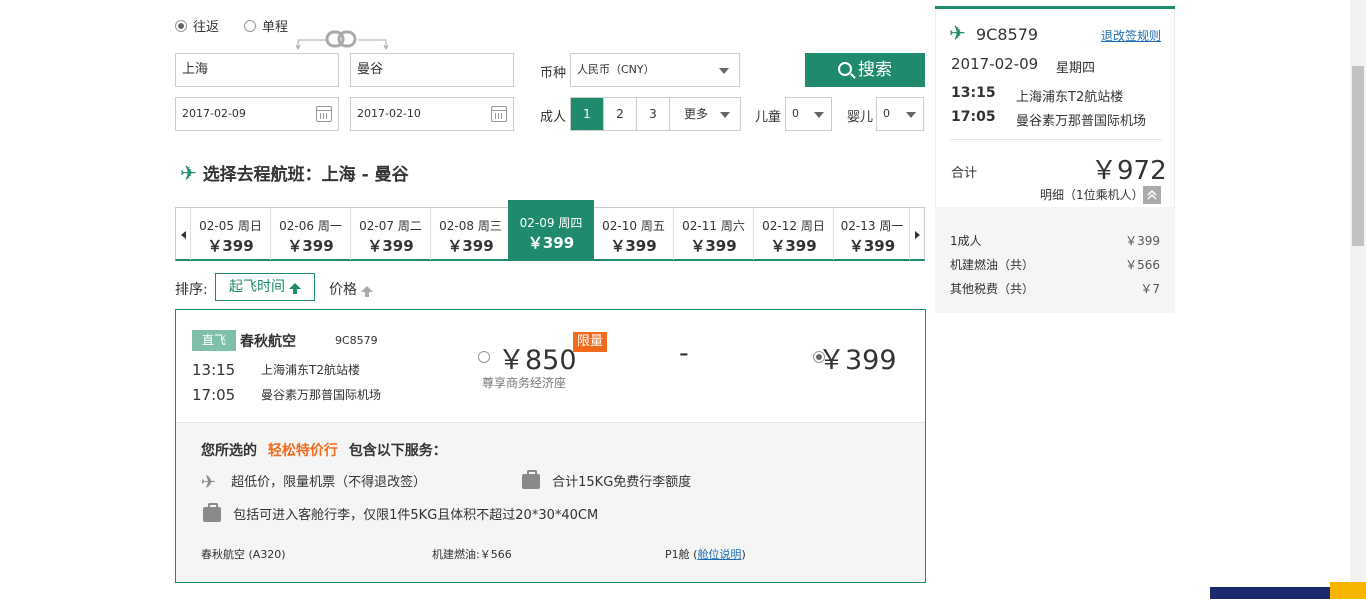  Describe the element at coordinates (484, 356) in the screenshot. I see `fare-business-radio` at that location.